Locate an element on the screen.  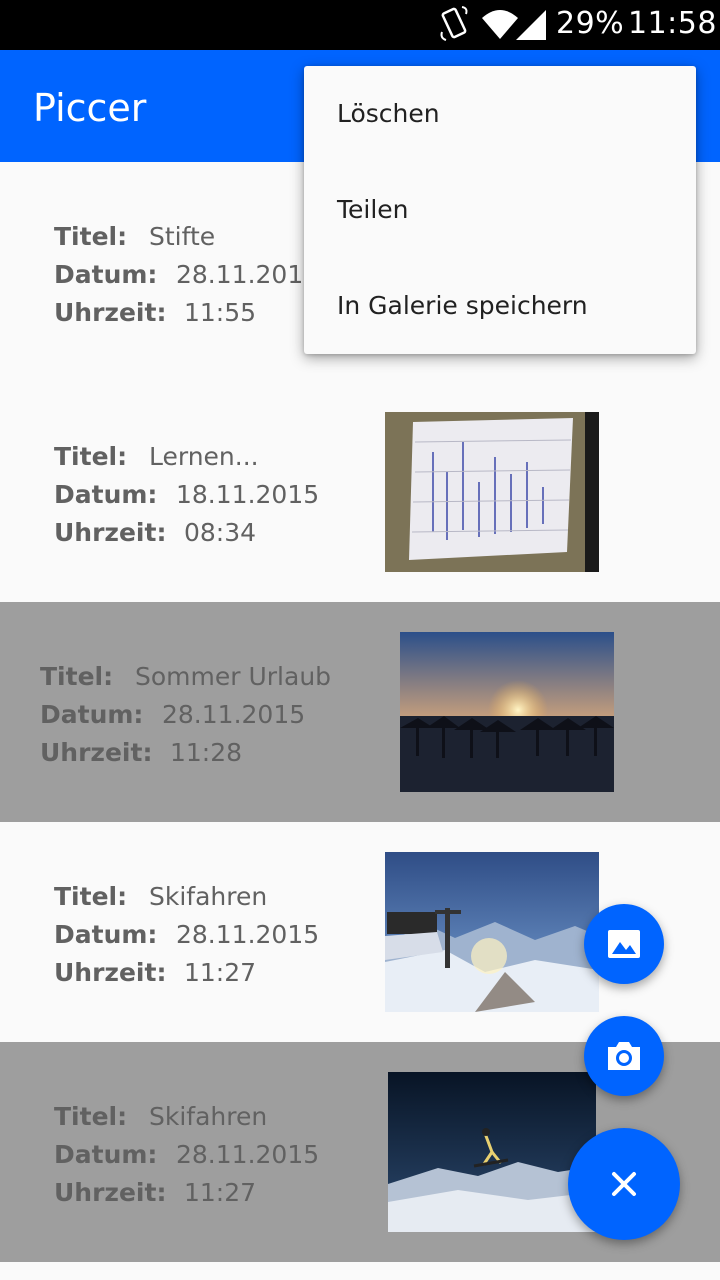
clock: 11:58 is located at coordinates (672, 23).